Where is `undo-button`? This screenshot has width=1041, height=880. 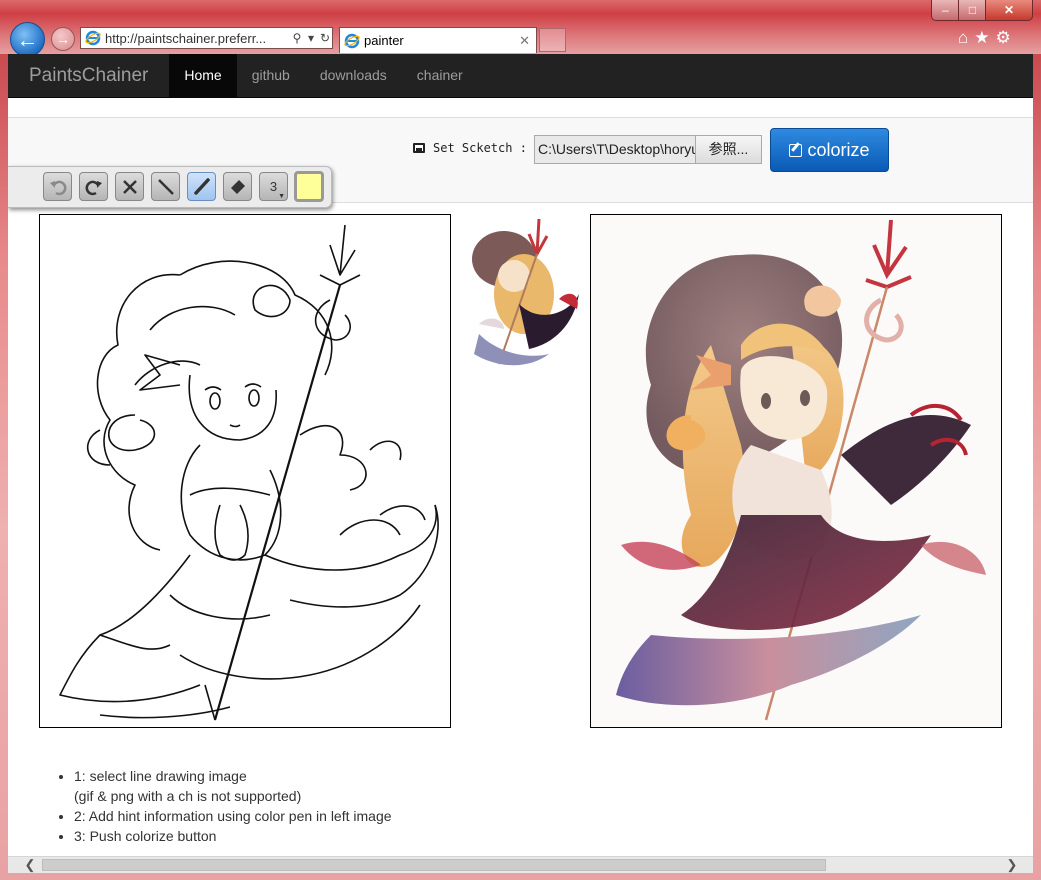
undo-button is located at coordinates (57, 186).